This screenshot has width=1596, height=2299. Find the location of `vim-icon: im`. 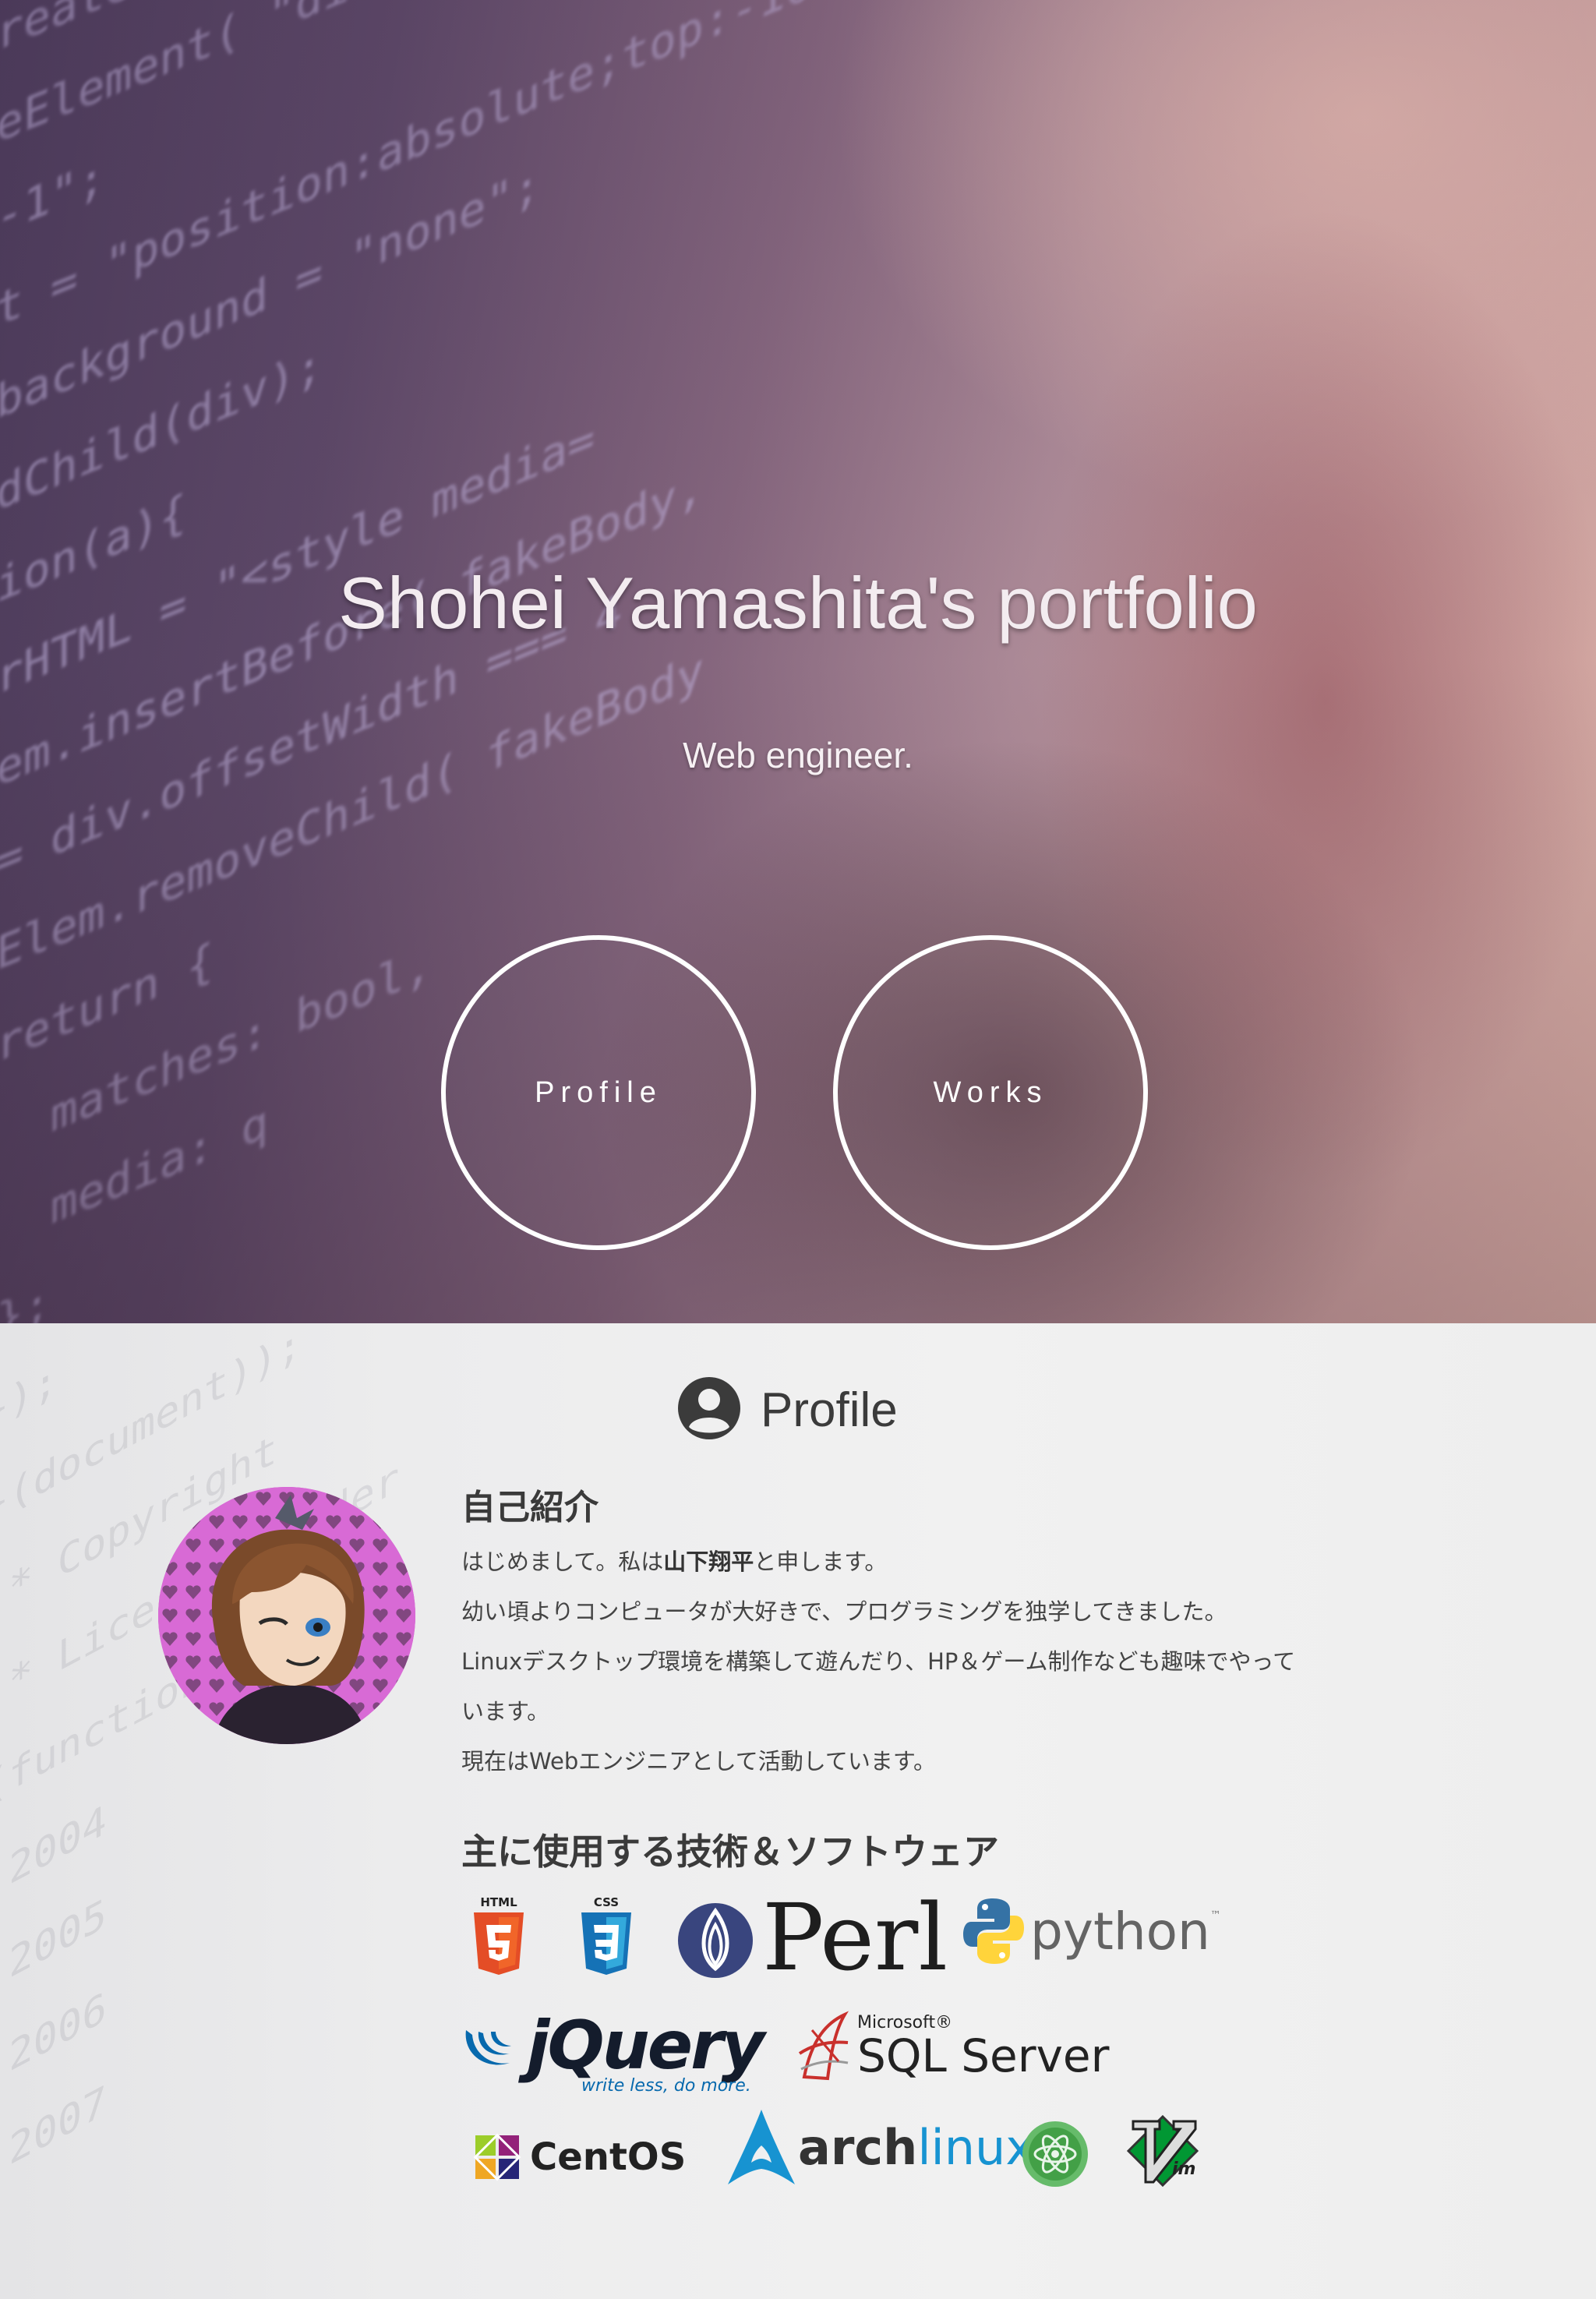

vim-icon: im is located at coordinates (1162, 2151).